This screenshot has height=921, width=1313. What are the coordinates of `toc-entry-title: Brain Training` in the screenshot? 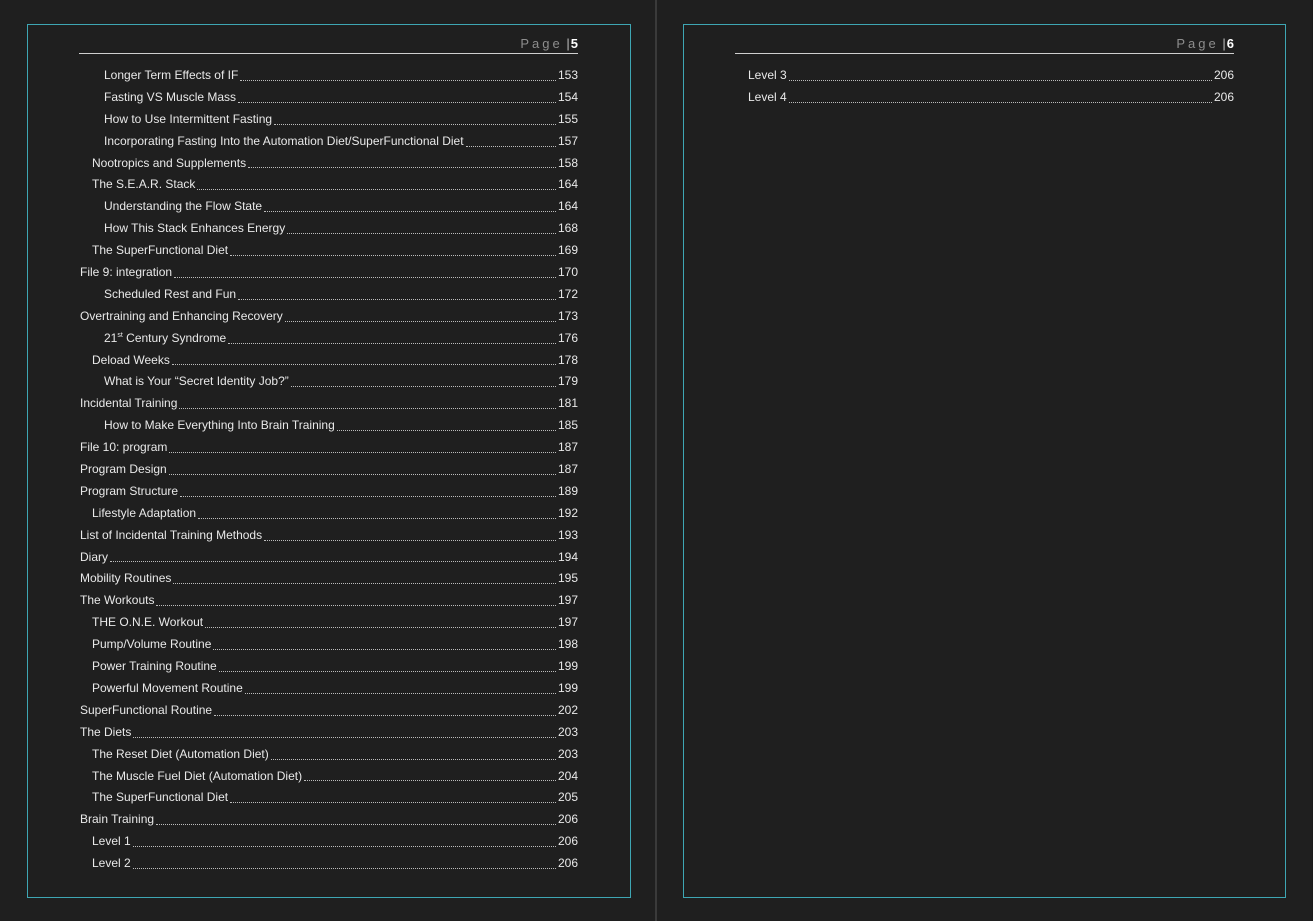 It's located at (117, 819).